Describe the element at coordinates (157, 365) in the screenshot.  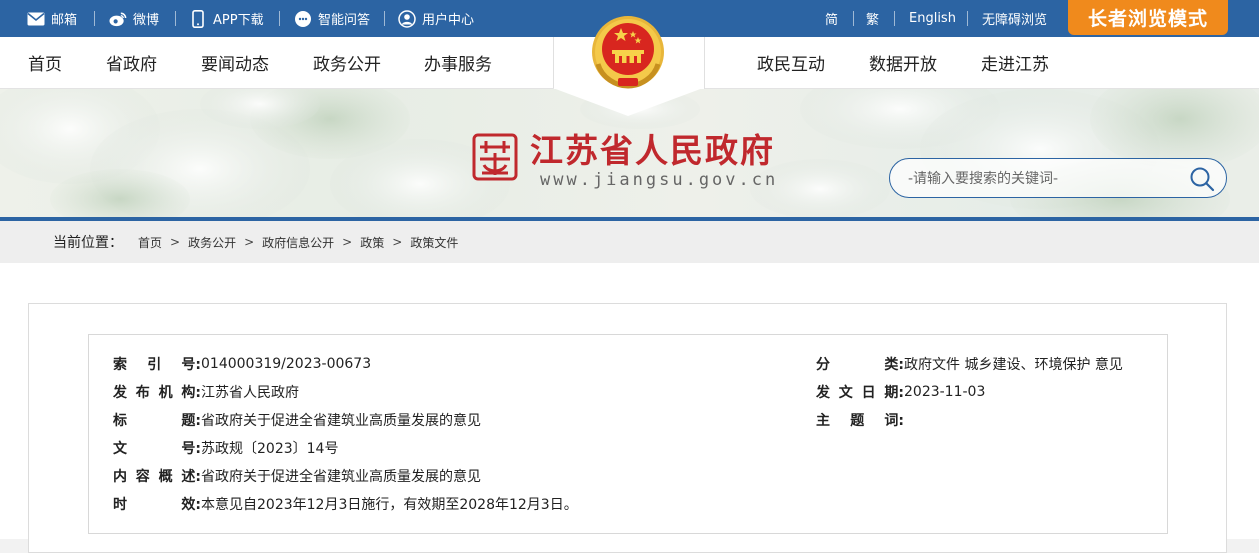
I see `info-label: 索引号:` at that location.